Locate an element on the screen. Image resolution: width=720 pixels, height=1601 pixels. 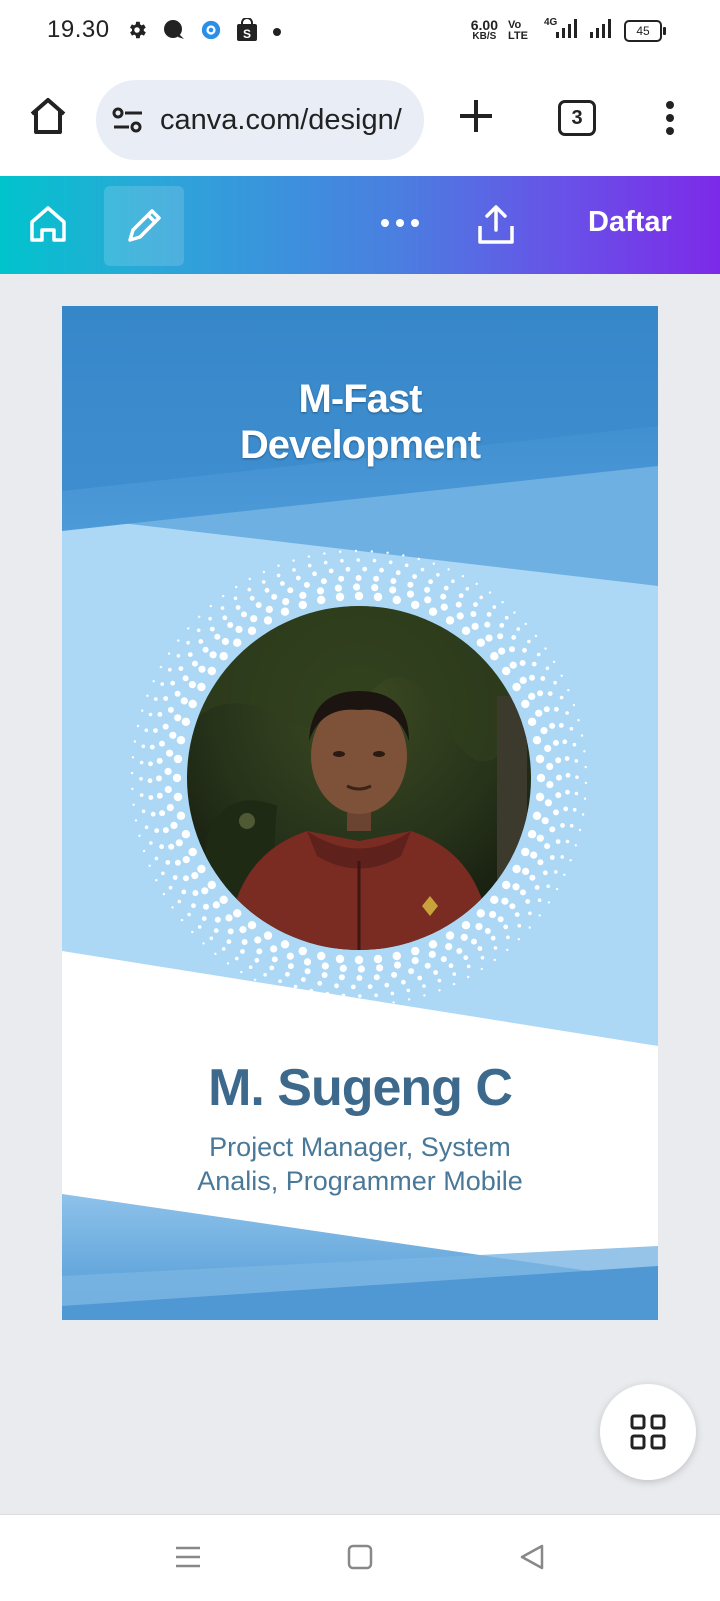
person-role-line2: Analis, Programmer Mobile is located at coordinates (360, 1181).